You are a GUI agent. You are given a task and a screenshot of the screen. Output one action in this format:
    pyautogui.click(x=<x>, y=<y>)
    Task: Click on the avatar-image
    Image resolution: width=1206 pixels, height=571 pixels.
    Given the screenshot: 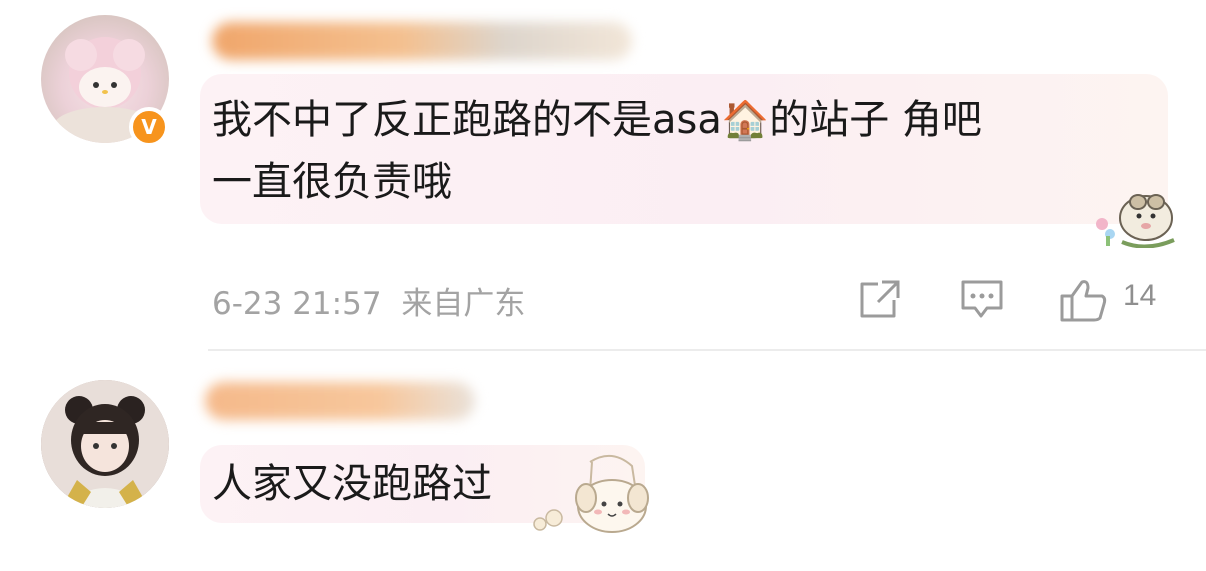 What is the action you would take?
    pyautogui.click(x=105, y=444)
    